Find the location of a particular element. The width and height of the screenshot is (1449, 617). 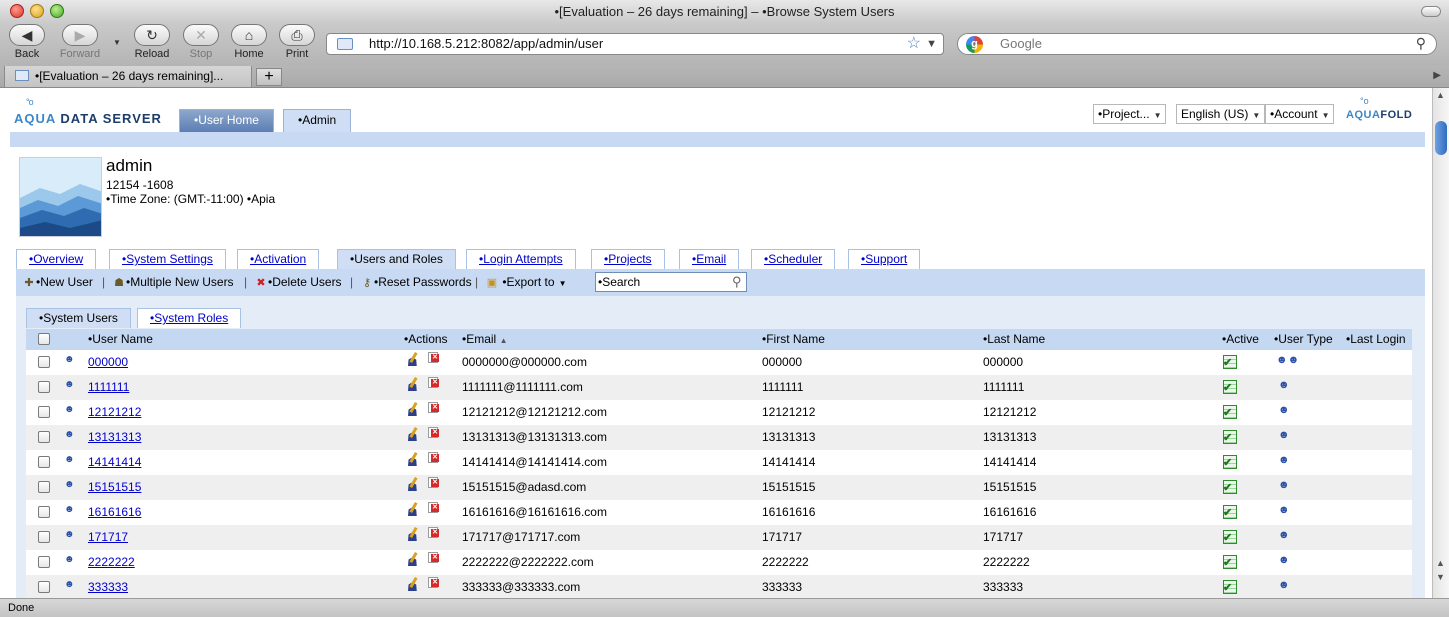

new-tab-button: + is located at coordinates (269, 77).